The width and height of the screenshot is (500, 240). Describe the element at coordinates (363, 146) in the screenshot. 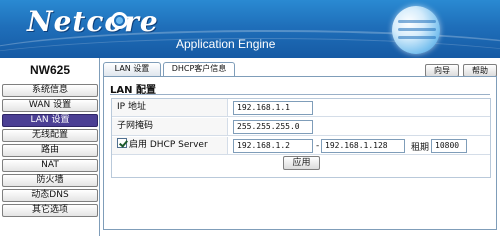

I see `dhcp-end-ip-input: 192.168.1.128` at that location.